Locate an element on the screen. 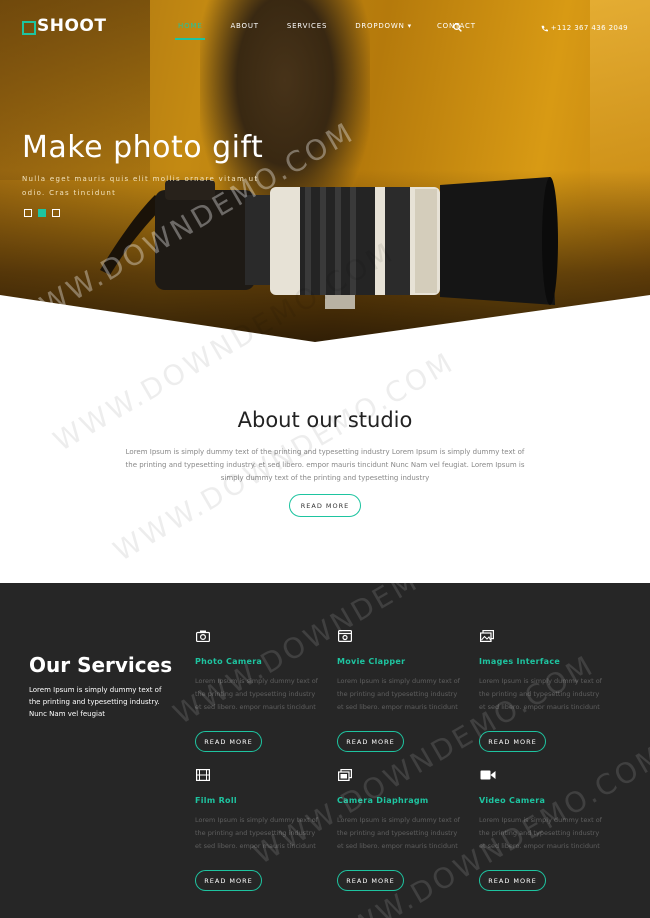 The height and width of the screenshot is (918, 650). service-name: Images Interface is located at coordinates (520, 661).